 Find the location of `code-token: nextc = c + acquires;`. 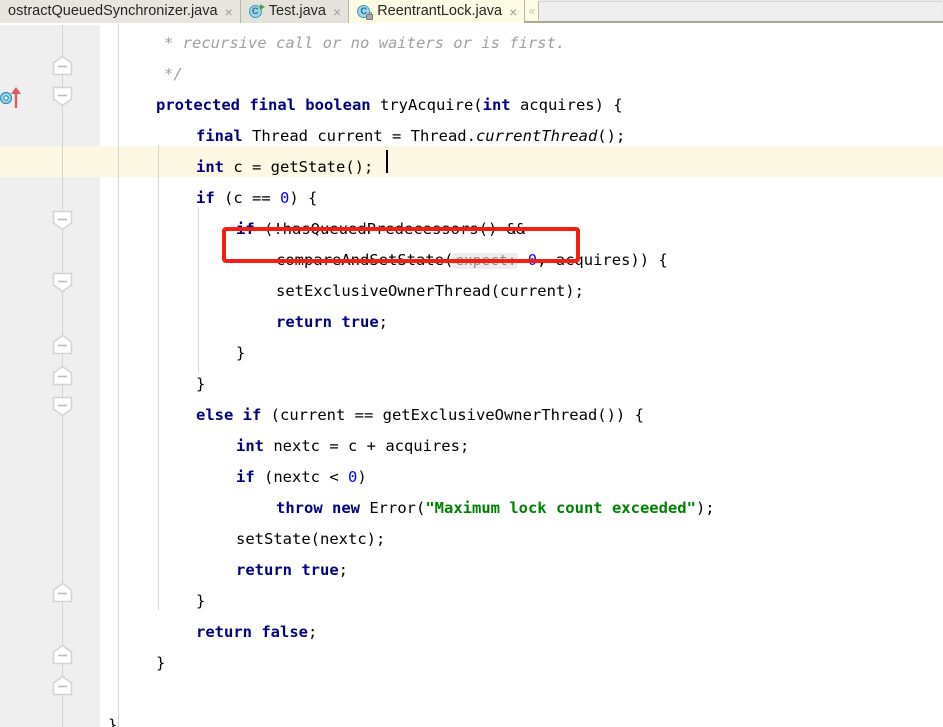

code-token: nextc = c + acquires; is located at coordinates (367, 446).